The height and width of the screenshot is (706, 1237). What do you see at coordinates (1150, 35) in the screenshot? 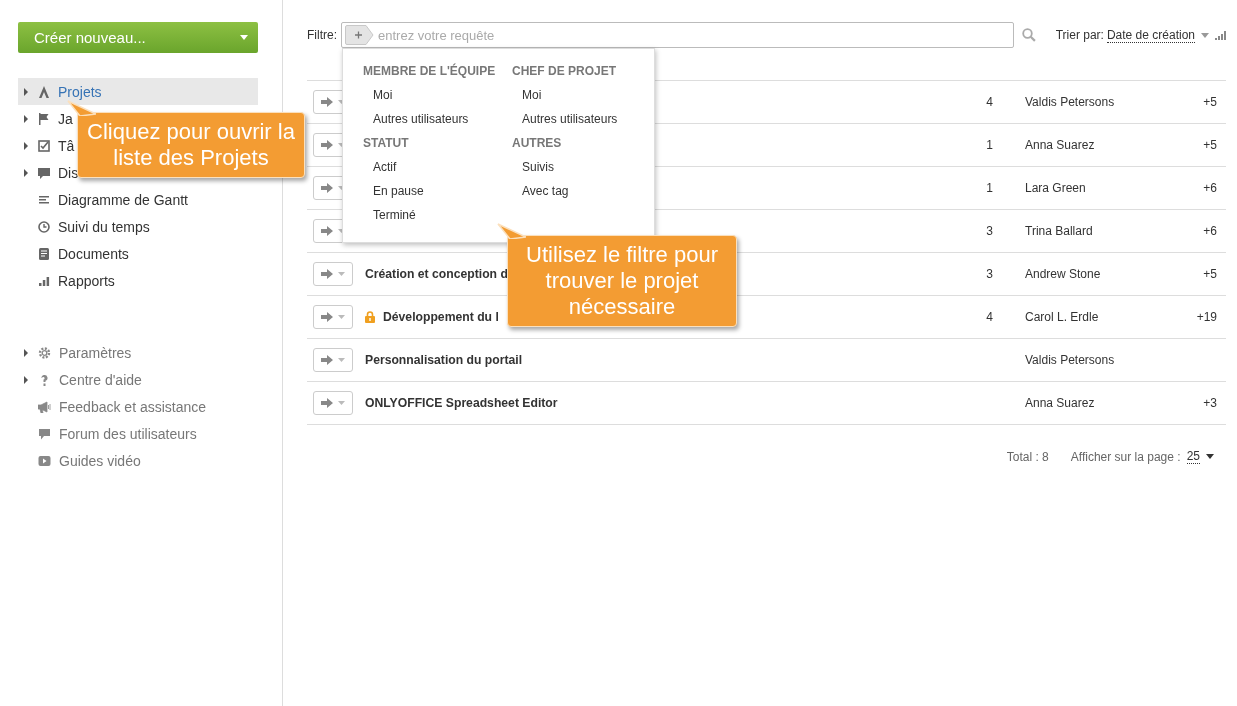
I see `sort-dropdown: Date de création` at bounding box center [1150, 35].